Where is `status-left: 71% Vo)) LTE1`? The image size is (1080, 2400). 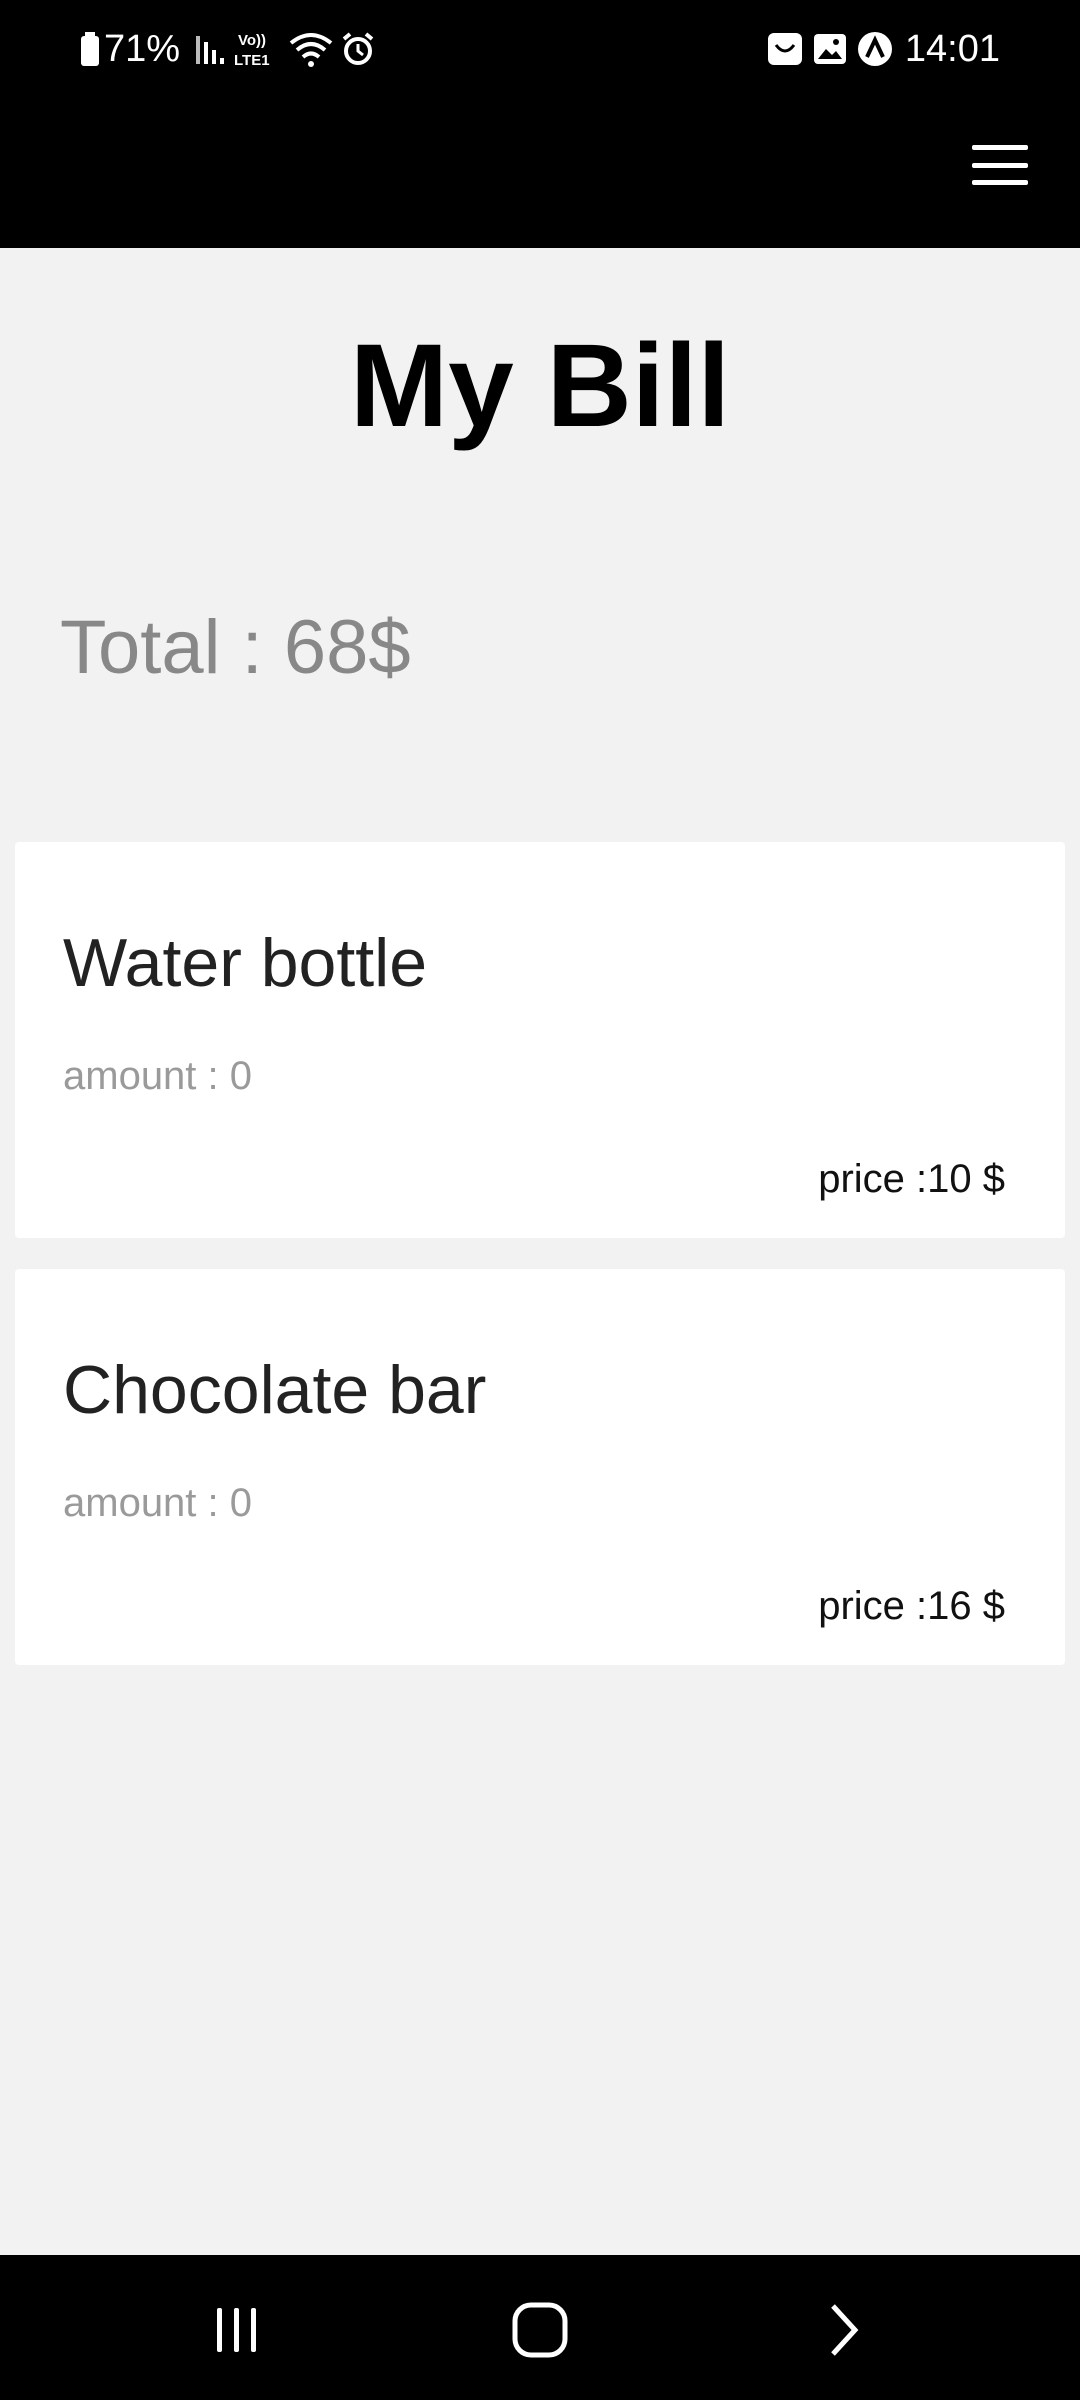
status-left: 71% Vo)) LTE1 is located at coordinates (228, 49).